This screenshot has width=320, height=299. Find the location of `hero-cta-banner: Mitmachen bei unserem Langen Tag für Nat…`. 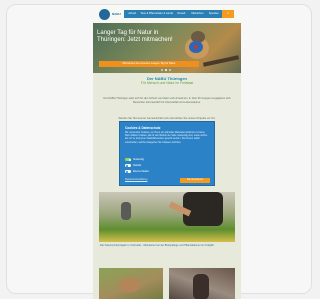

hero-cta-banner: Mitmachen bei unserem Langen Tag für Nat… is located at coordinates (149, 64).